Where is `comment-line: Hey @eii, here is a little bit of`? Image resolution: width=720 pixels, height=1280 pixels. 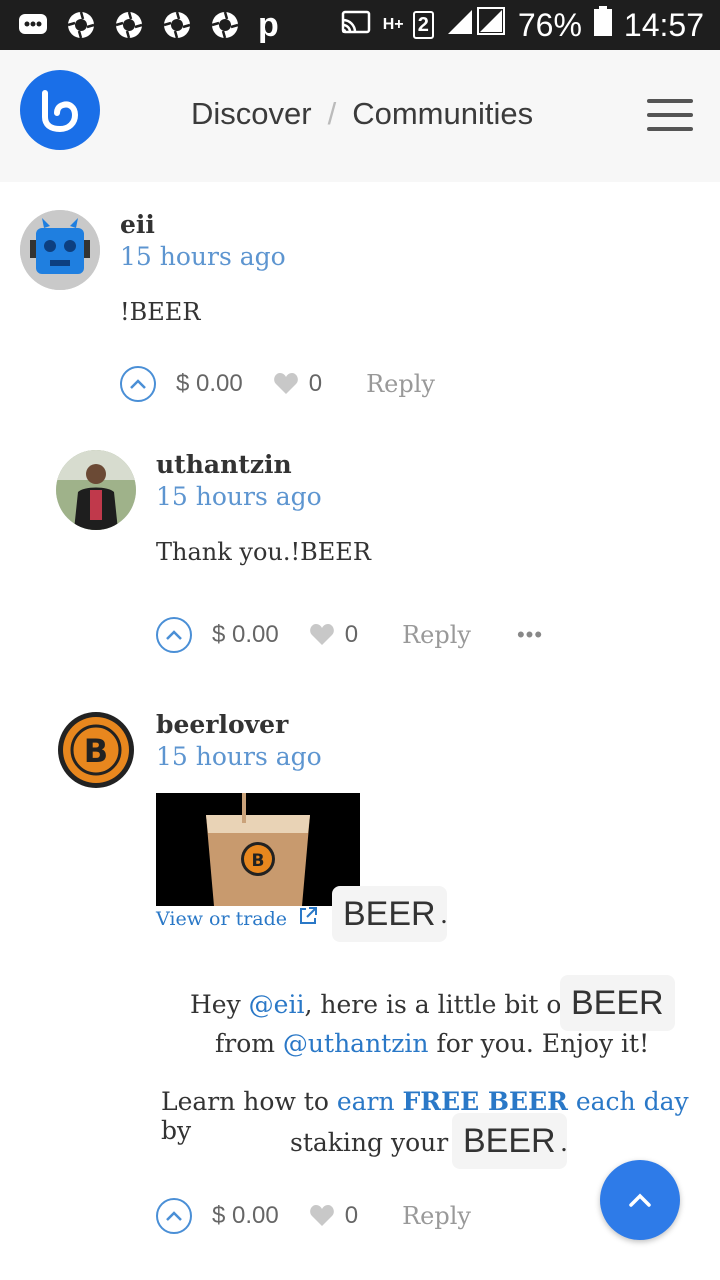 comment-line: Hey @eii, here is a little bit of is located at coordinates (380, 1004).